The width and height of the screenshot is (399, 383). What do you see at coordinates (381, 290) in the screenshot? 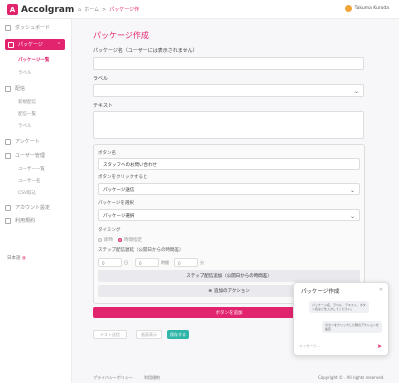
I see `close-icon: ✕` at bounding box center [381, 290].